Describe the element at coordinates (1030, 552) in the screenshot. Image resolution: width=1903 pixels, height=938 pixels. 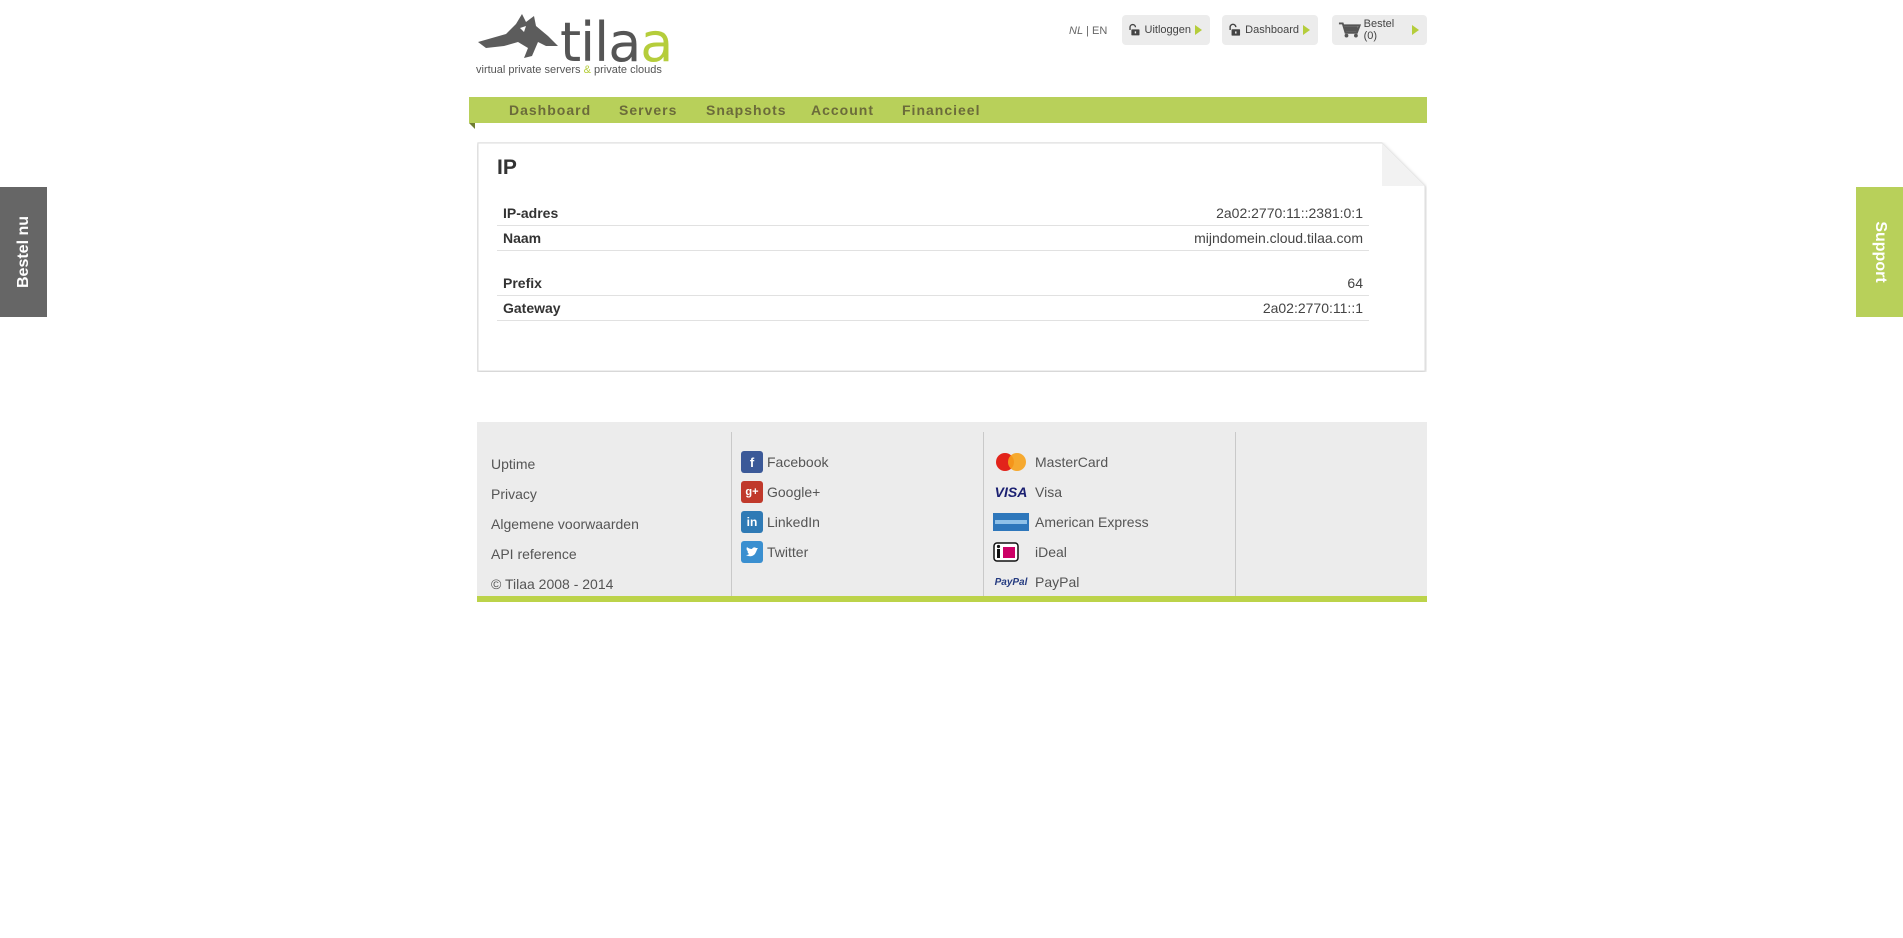
I see `payment-ideal: iDeal` at that location.